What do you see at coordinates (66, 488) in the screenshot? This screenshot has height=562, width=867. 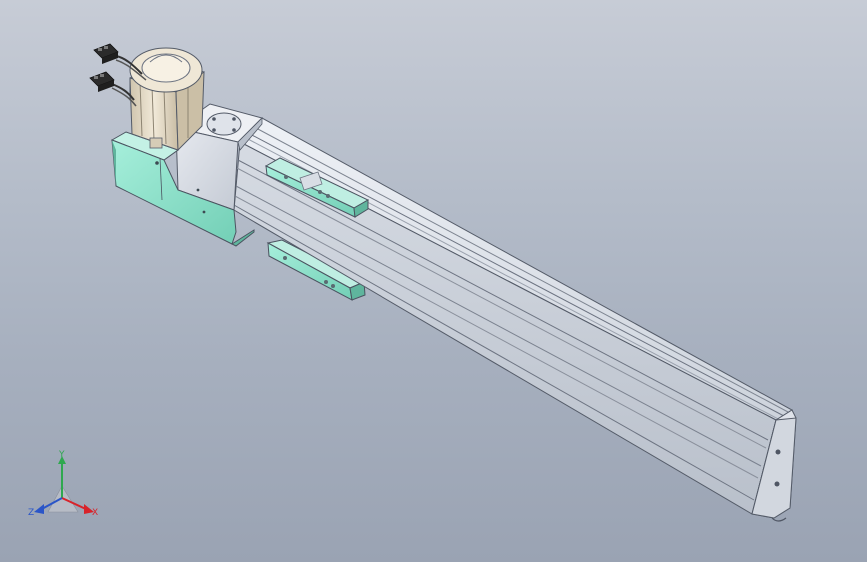 I see `orientation-triad: Y X Z` at bounding box center [66, 488].